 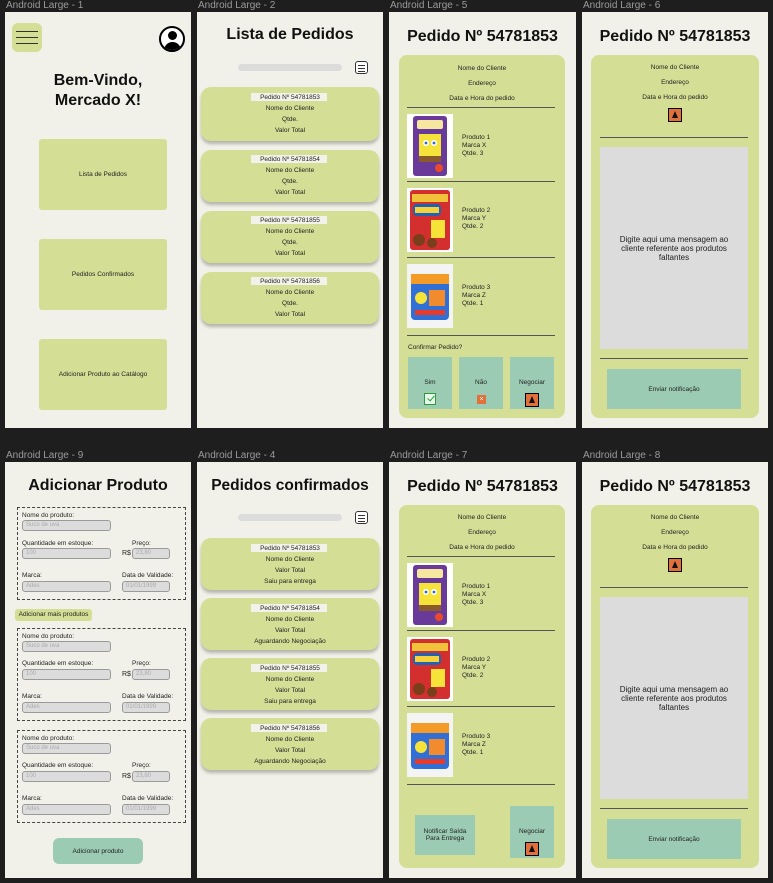 What do you see at coordinates (675, 565) in the screenshot?
I see `warning-icon` at bounding box center [675, 565].